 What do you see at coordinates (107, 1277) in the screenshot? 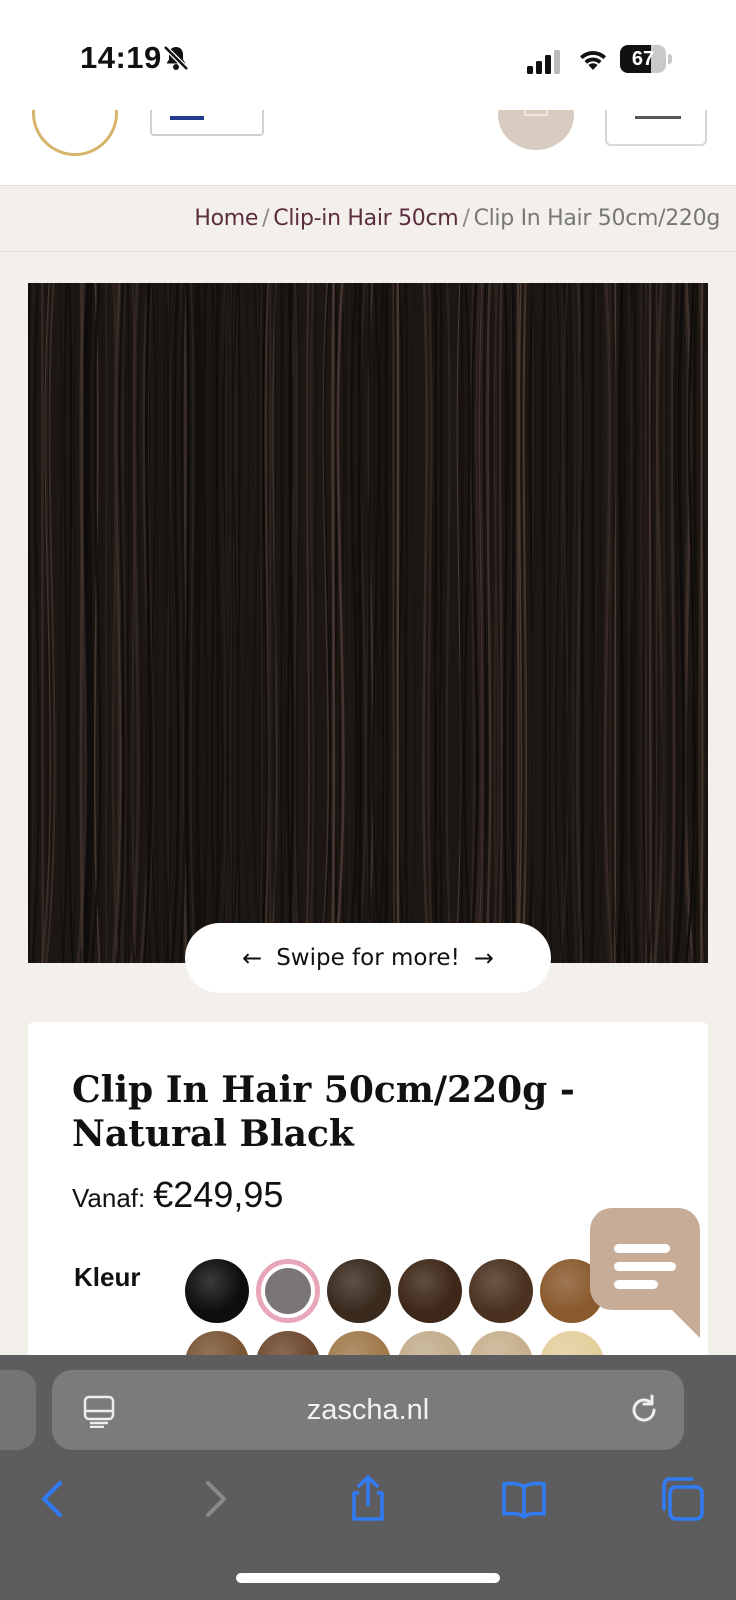
I see `color-label: Kleur` at bounding box center [107, 1277].